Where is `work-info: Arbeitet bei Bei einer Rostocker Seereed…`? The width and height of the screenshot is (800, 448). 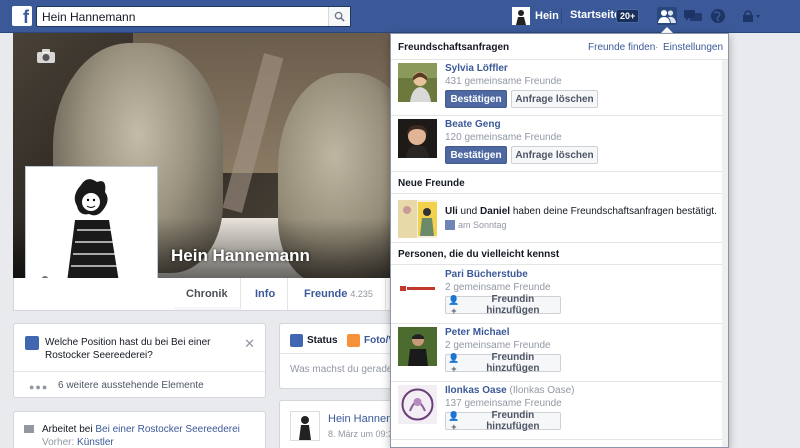 work-info: Arbeitet bei Bei einer Rostocker Seereed… is located at coordinates (141, 429).